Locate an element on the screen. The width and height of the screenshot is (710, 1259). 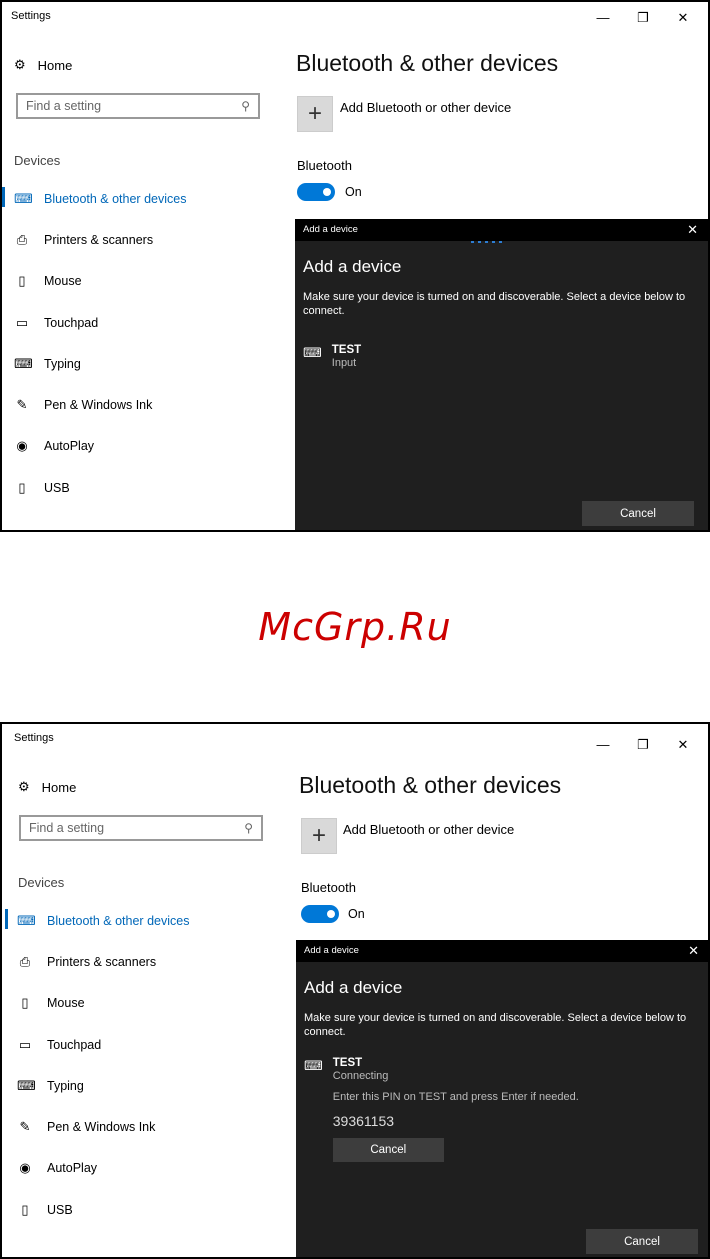
sidebar-item-label: Printers & scanners is located at coordinates (102, 961).